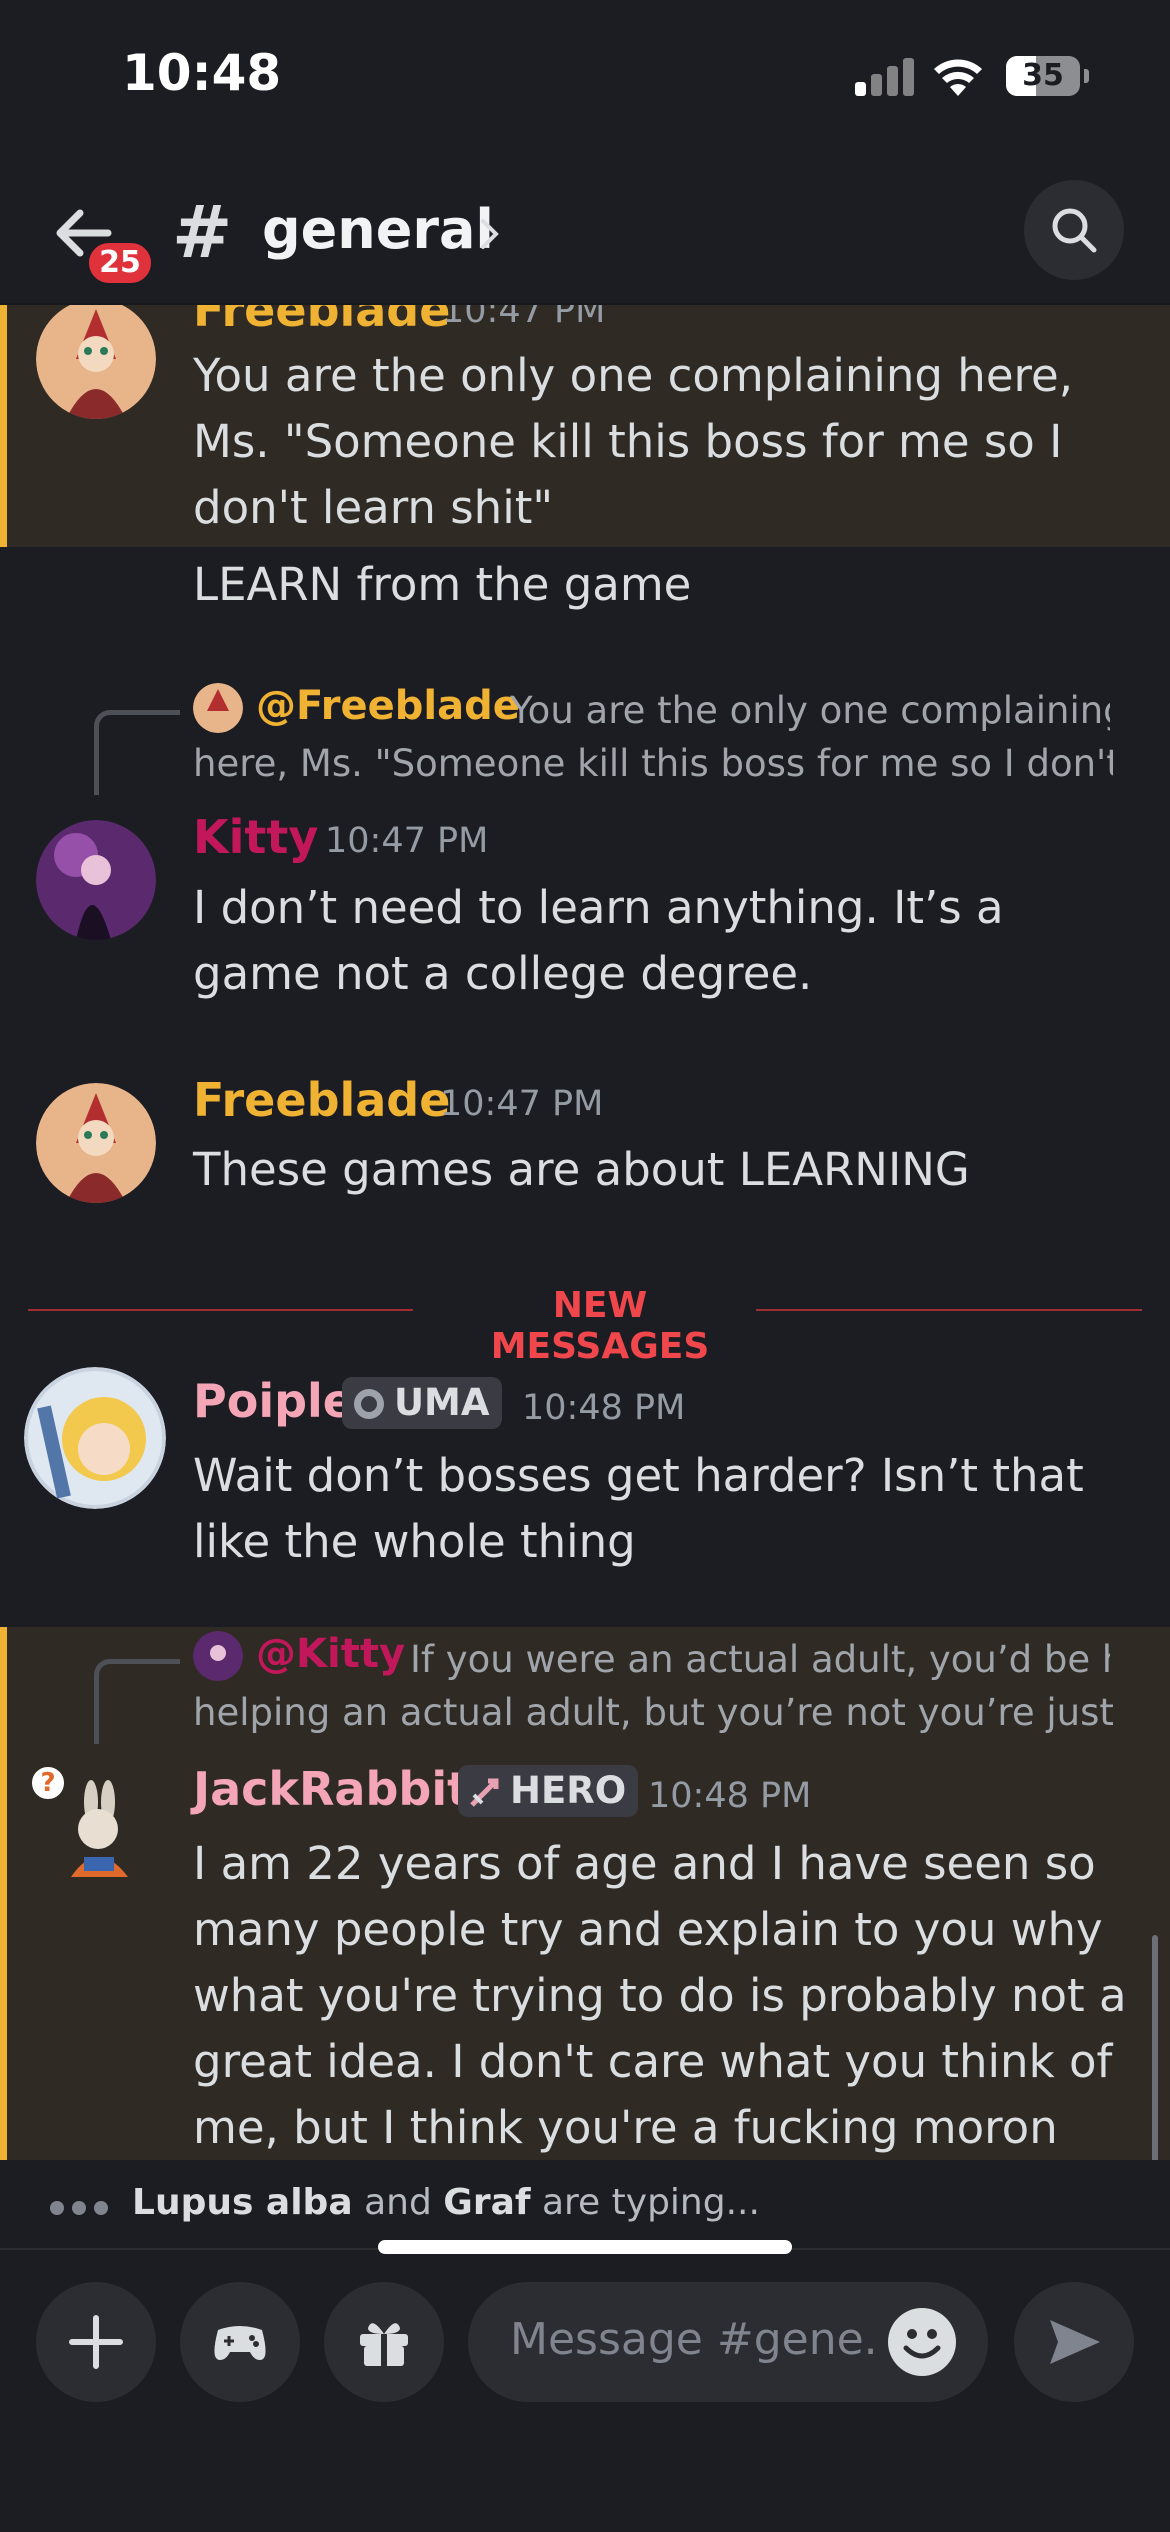 This screenshot has height=2532, width=1170. I want to click on gift-button, so click(384, 2342).